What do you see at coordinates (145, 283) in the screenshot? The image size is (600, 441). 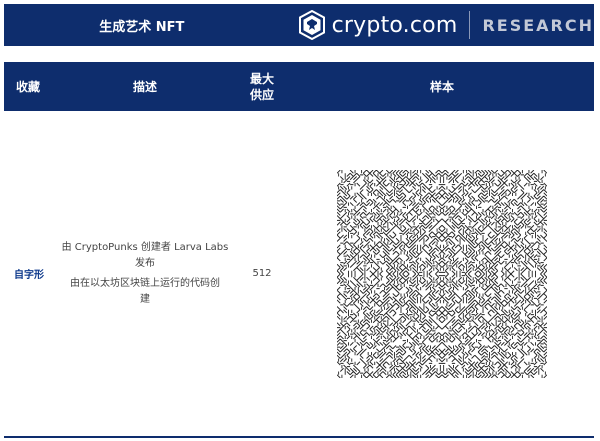 I see `description-line-3: 由在以太坊区块链上运行的代码创` at bounding box center [145, 283].